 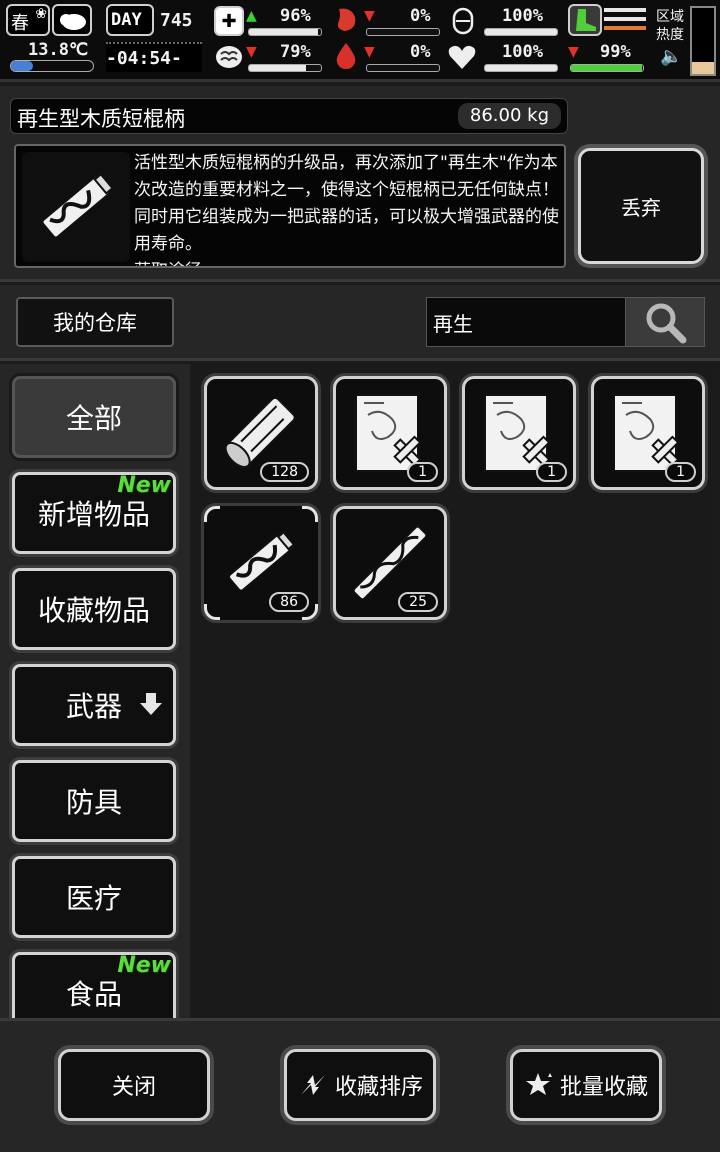 What do you see at coordinates (607, 68) in the screenshot?
I see `energy-bar` at bounding box center [607, 68].